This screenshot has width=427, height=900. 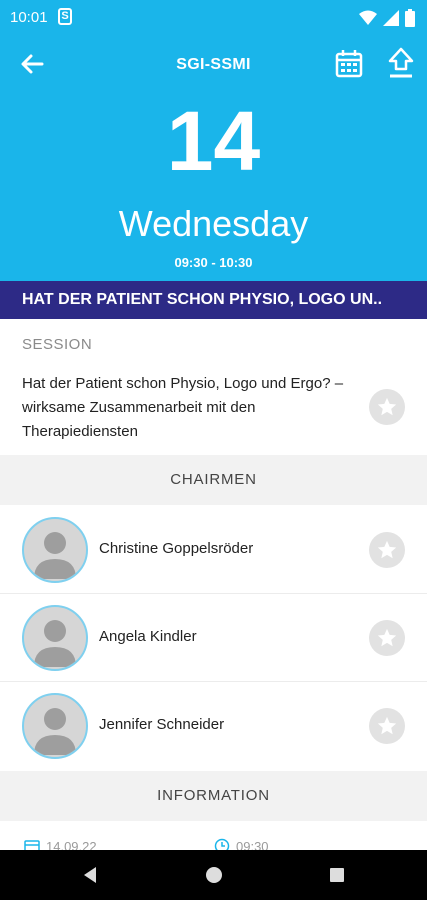 What do you see at coordinates (162, 724) in the screenshot?
I see `chairman-name: Jennifer Schneider` at bounding box center [162, 724].